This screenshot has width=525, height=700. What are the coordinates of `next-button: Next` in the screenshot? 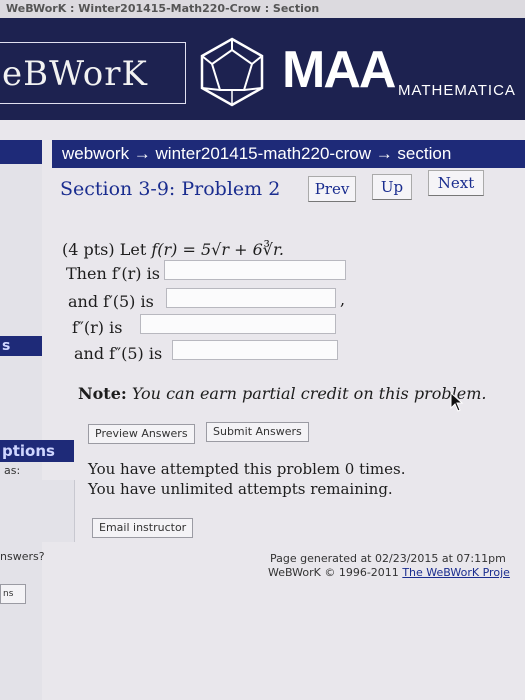 It's located at (456, 183).